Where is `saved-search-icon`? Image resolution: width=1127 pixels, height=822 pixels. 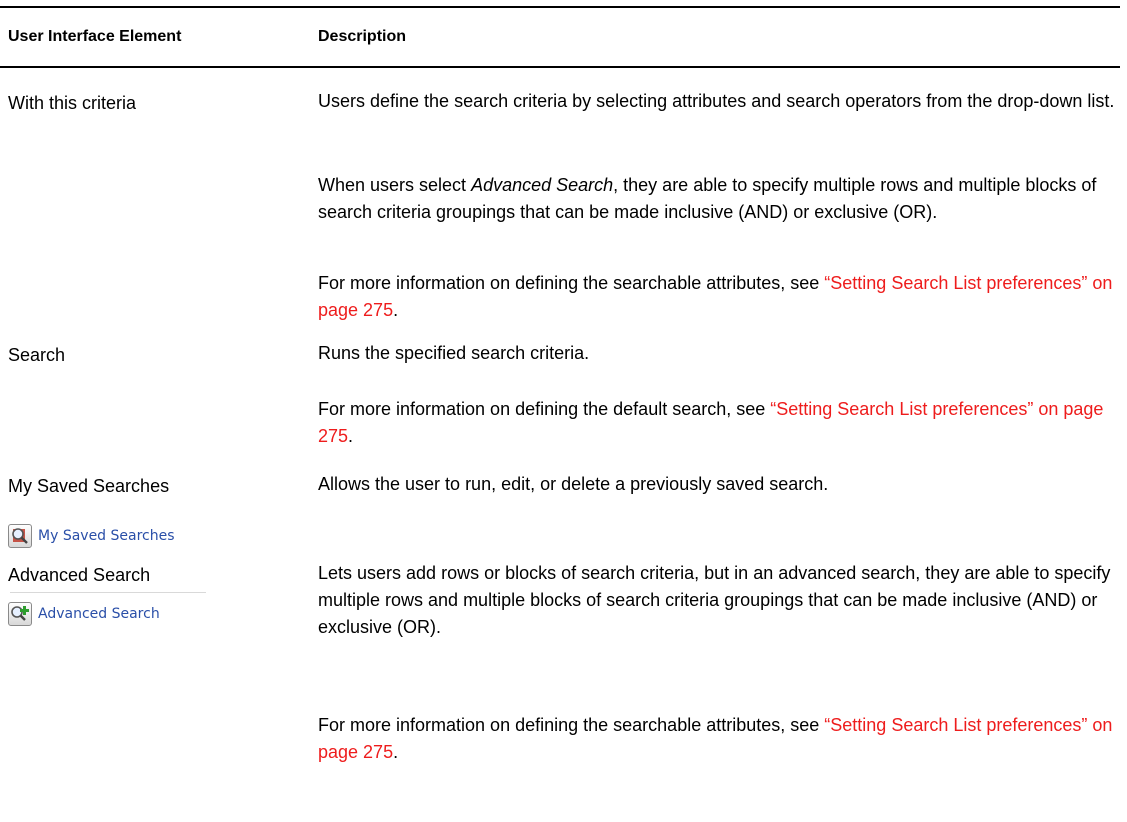
saved-search-icon is located at coordinates (20, 536).